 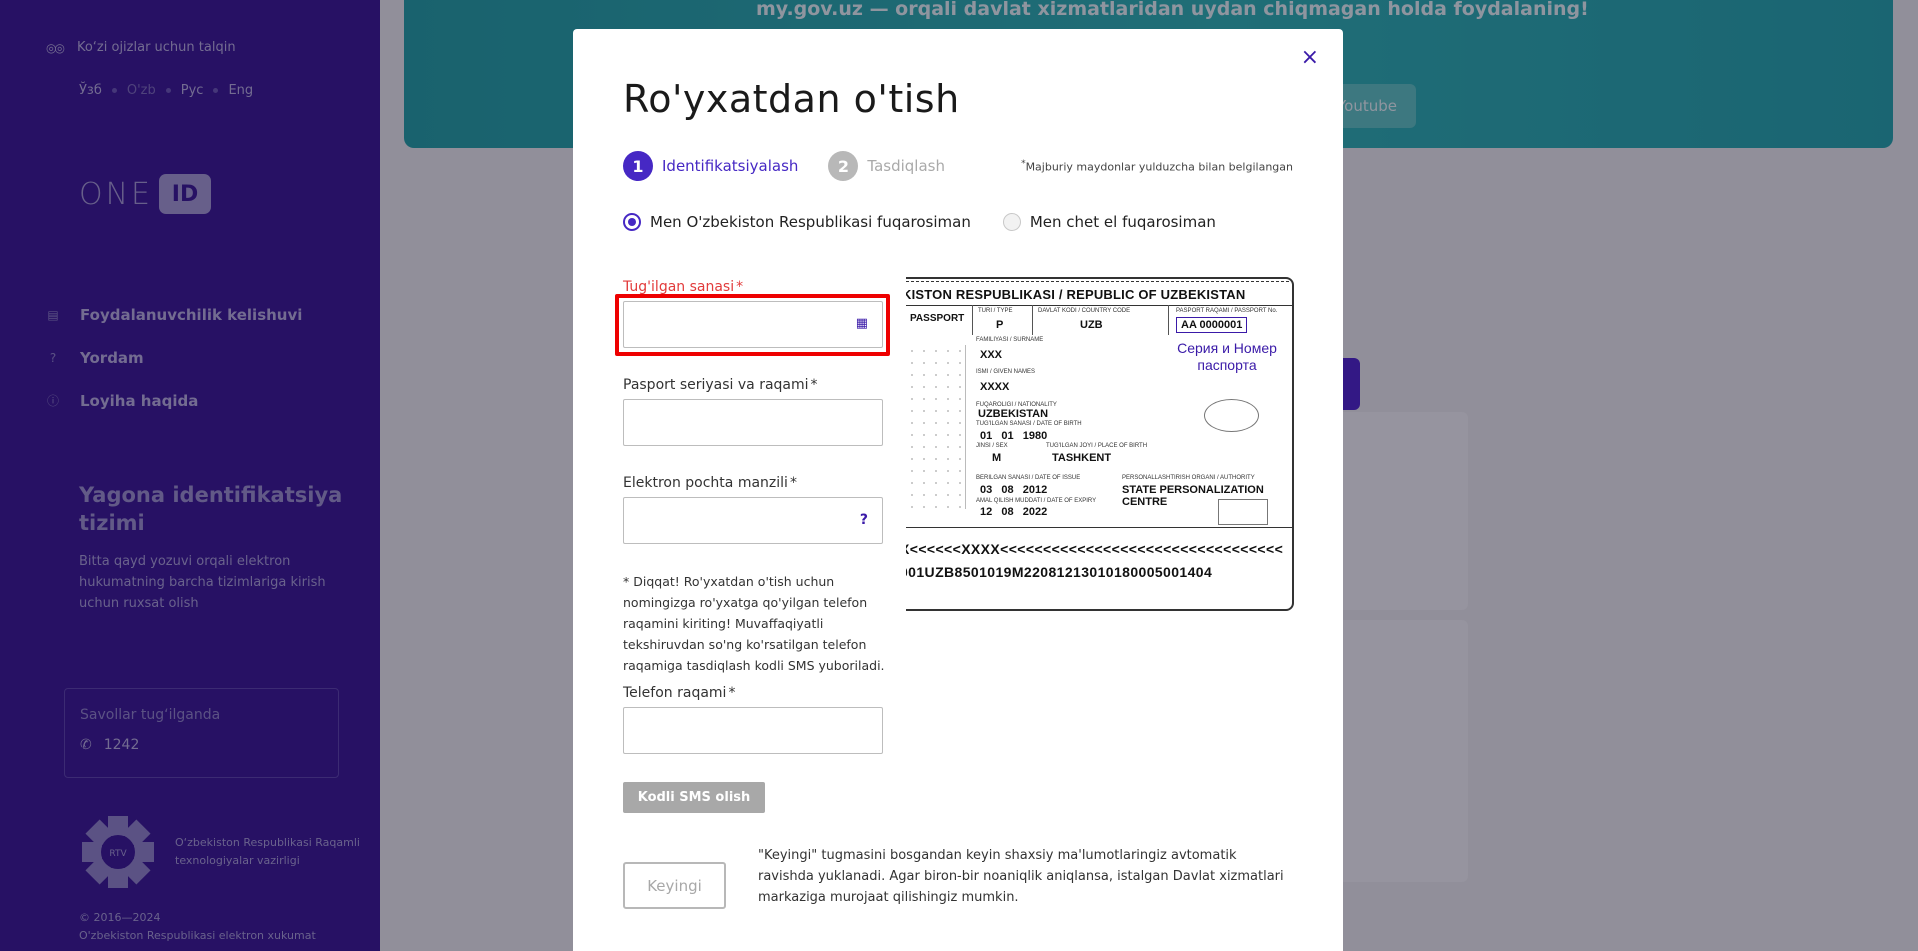 I want to click on passport-input-wrapper, so click(x=753, y=422).